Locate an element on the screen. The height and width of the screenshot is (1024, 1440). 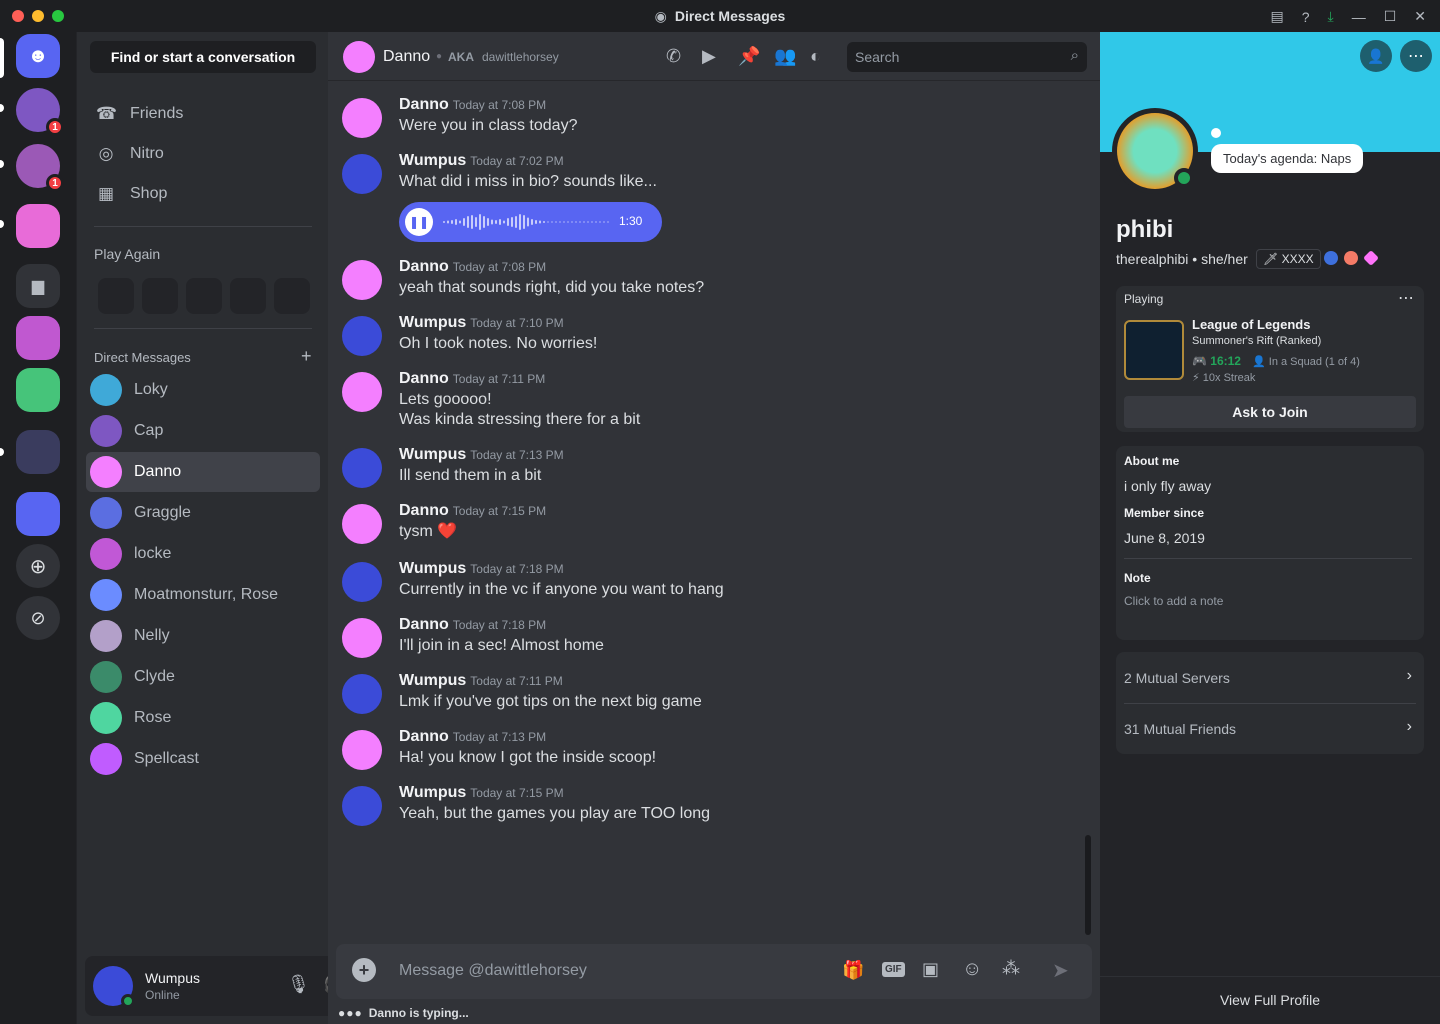
nav-shop: ▦ Shop is located at coordinates (203, 194).